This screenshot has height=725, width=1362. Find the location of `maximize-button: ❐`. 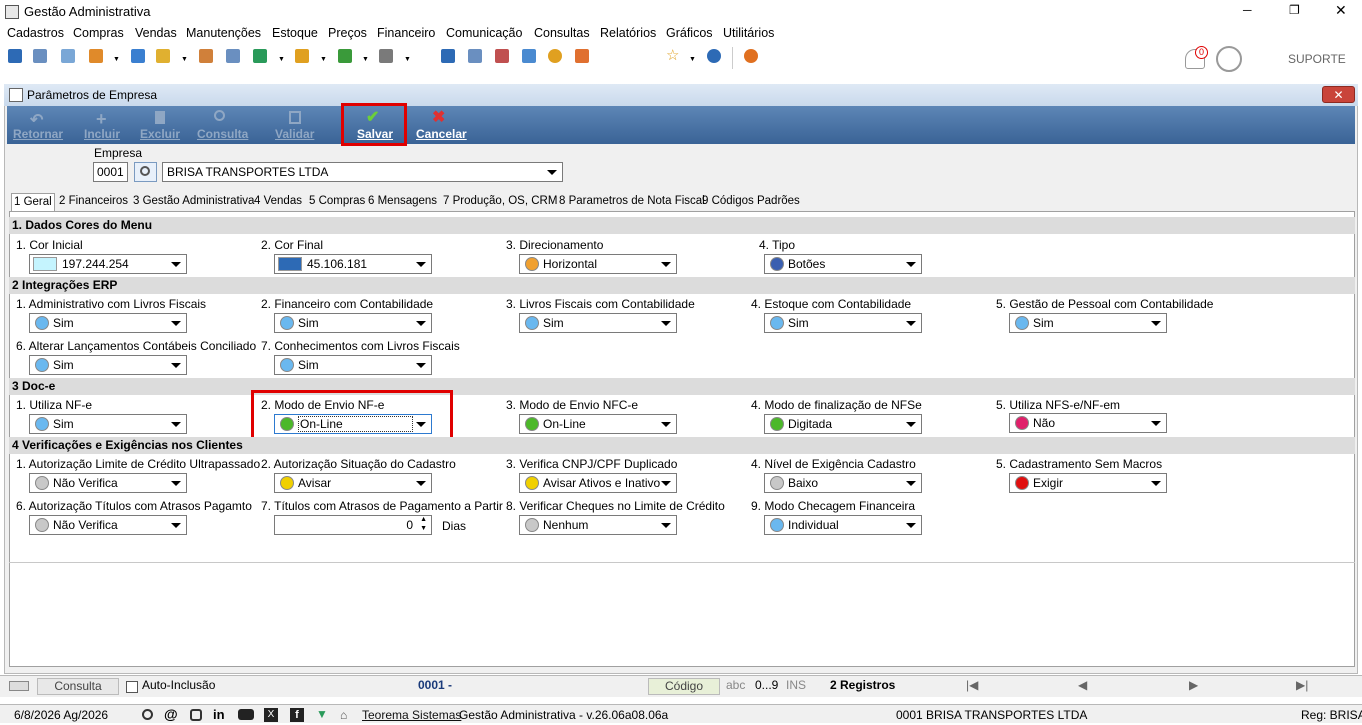

maximize-button: ❐ is located at coordinates (1294, 10).